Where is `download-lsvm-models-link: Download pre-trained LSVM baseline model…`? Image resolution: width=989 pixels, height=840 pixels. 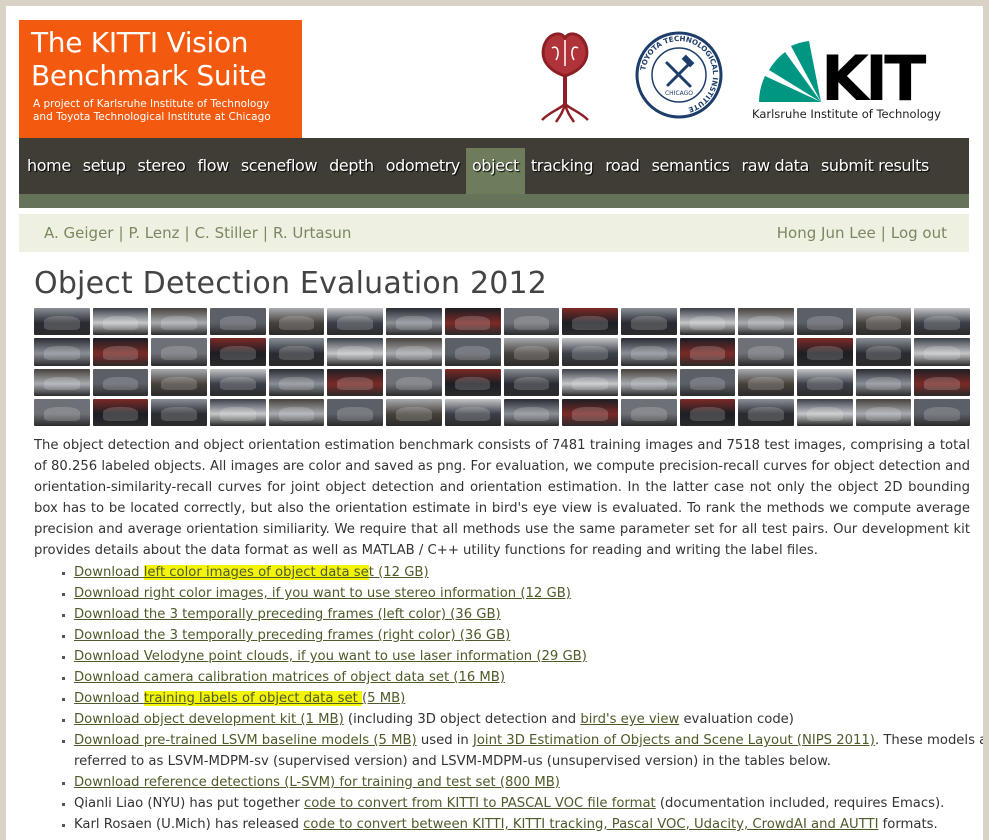 download-lsvm-models-link: Download pre-trained LSVM baseline model… is located at coordinates (245, 740).